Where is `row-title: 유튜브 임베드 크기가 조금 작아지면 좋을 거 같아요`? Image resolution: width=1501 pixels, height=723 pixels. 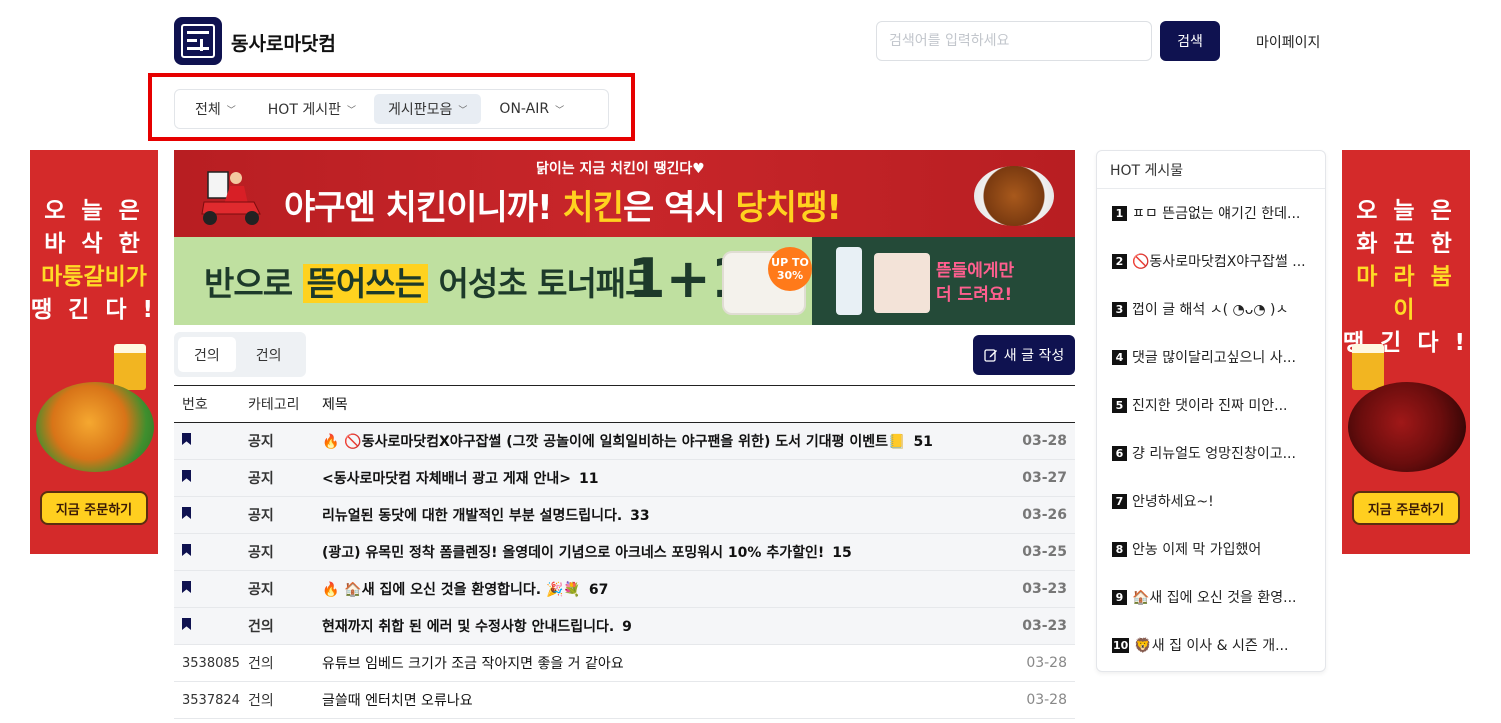
row-title: 유튜브 임베드 크기가 조금 작아지면 좋을 거 같아요 is located at coordinates (668, 663).